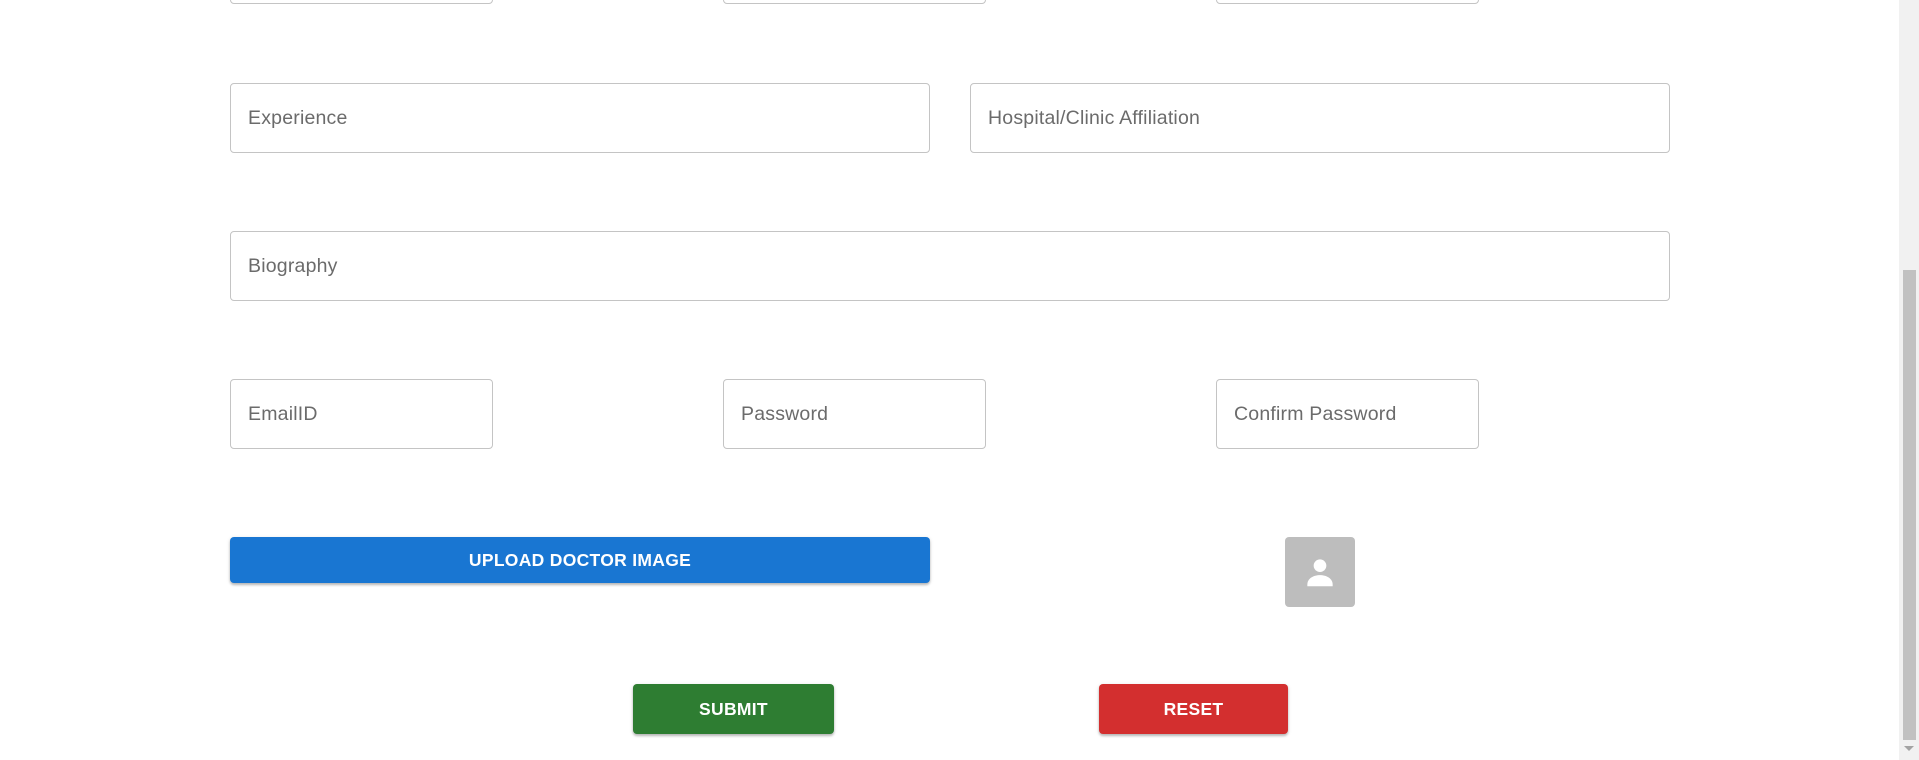 The image size is (1919, 760). What do you see at coordinates (1094, 117) in the screenshot?
I see `hospital-affiliation-placeholder: Hospital/Clinic Affiliation` at bounding box center [1094, 117].